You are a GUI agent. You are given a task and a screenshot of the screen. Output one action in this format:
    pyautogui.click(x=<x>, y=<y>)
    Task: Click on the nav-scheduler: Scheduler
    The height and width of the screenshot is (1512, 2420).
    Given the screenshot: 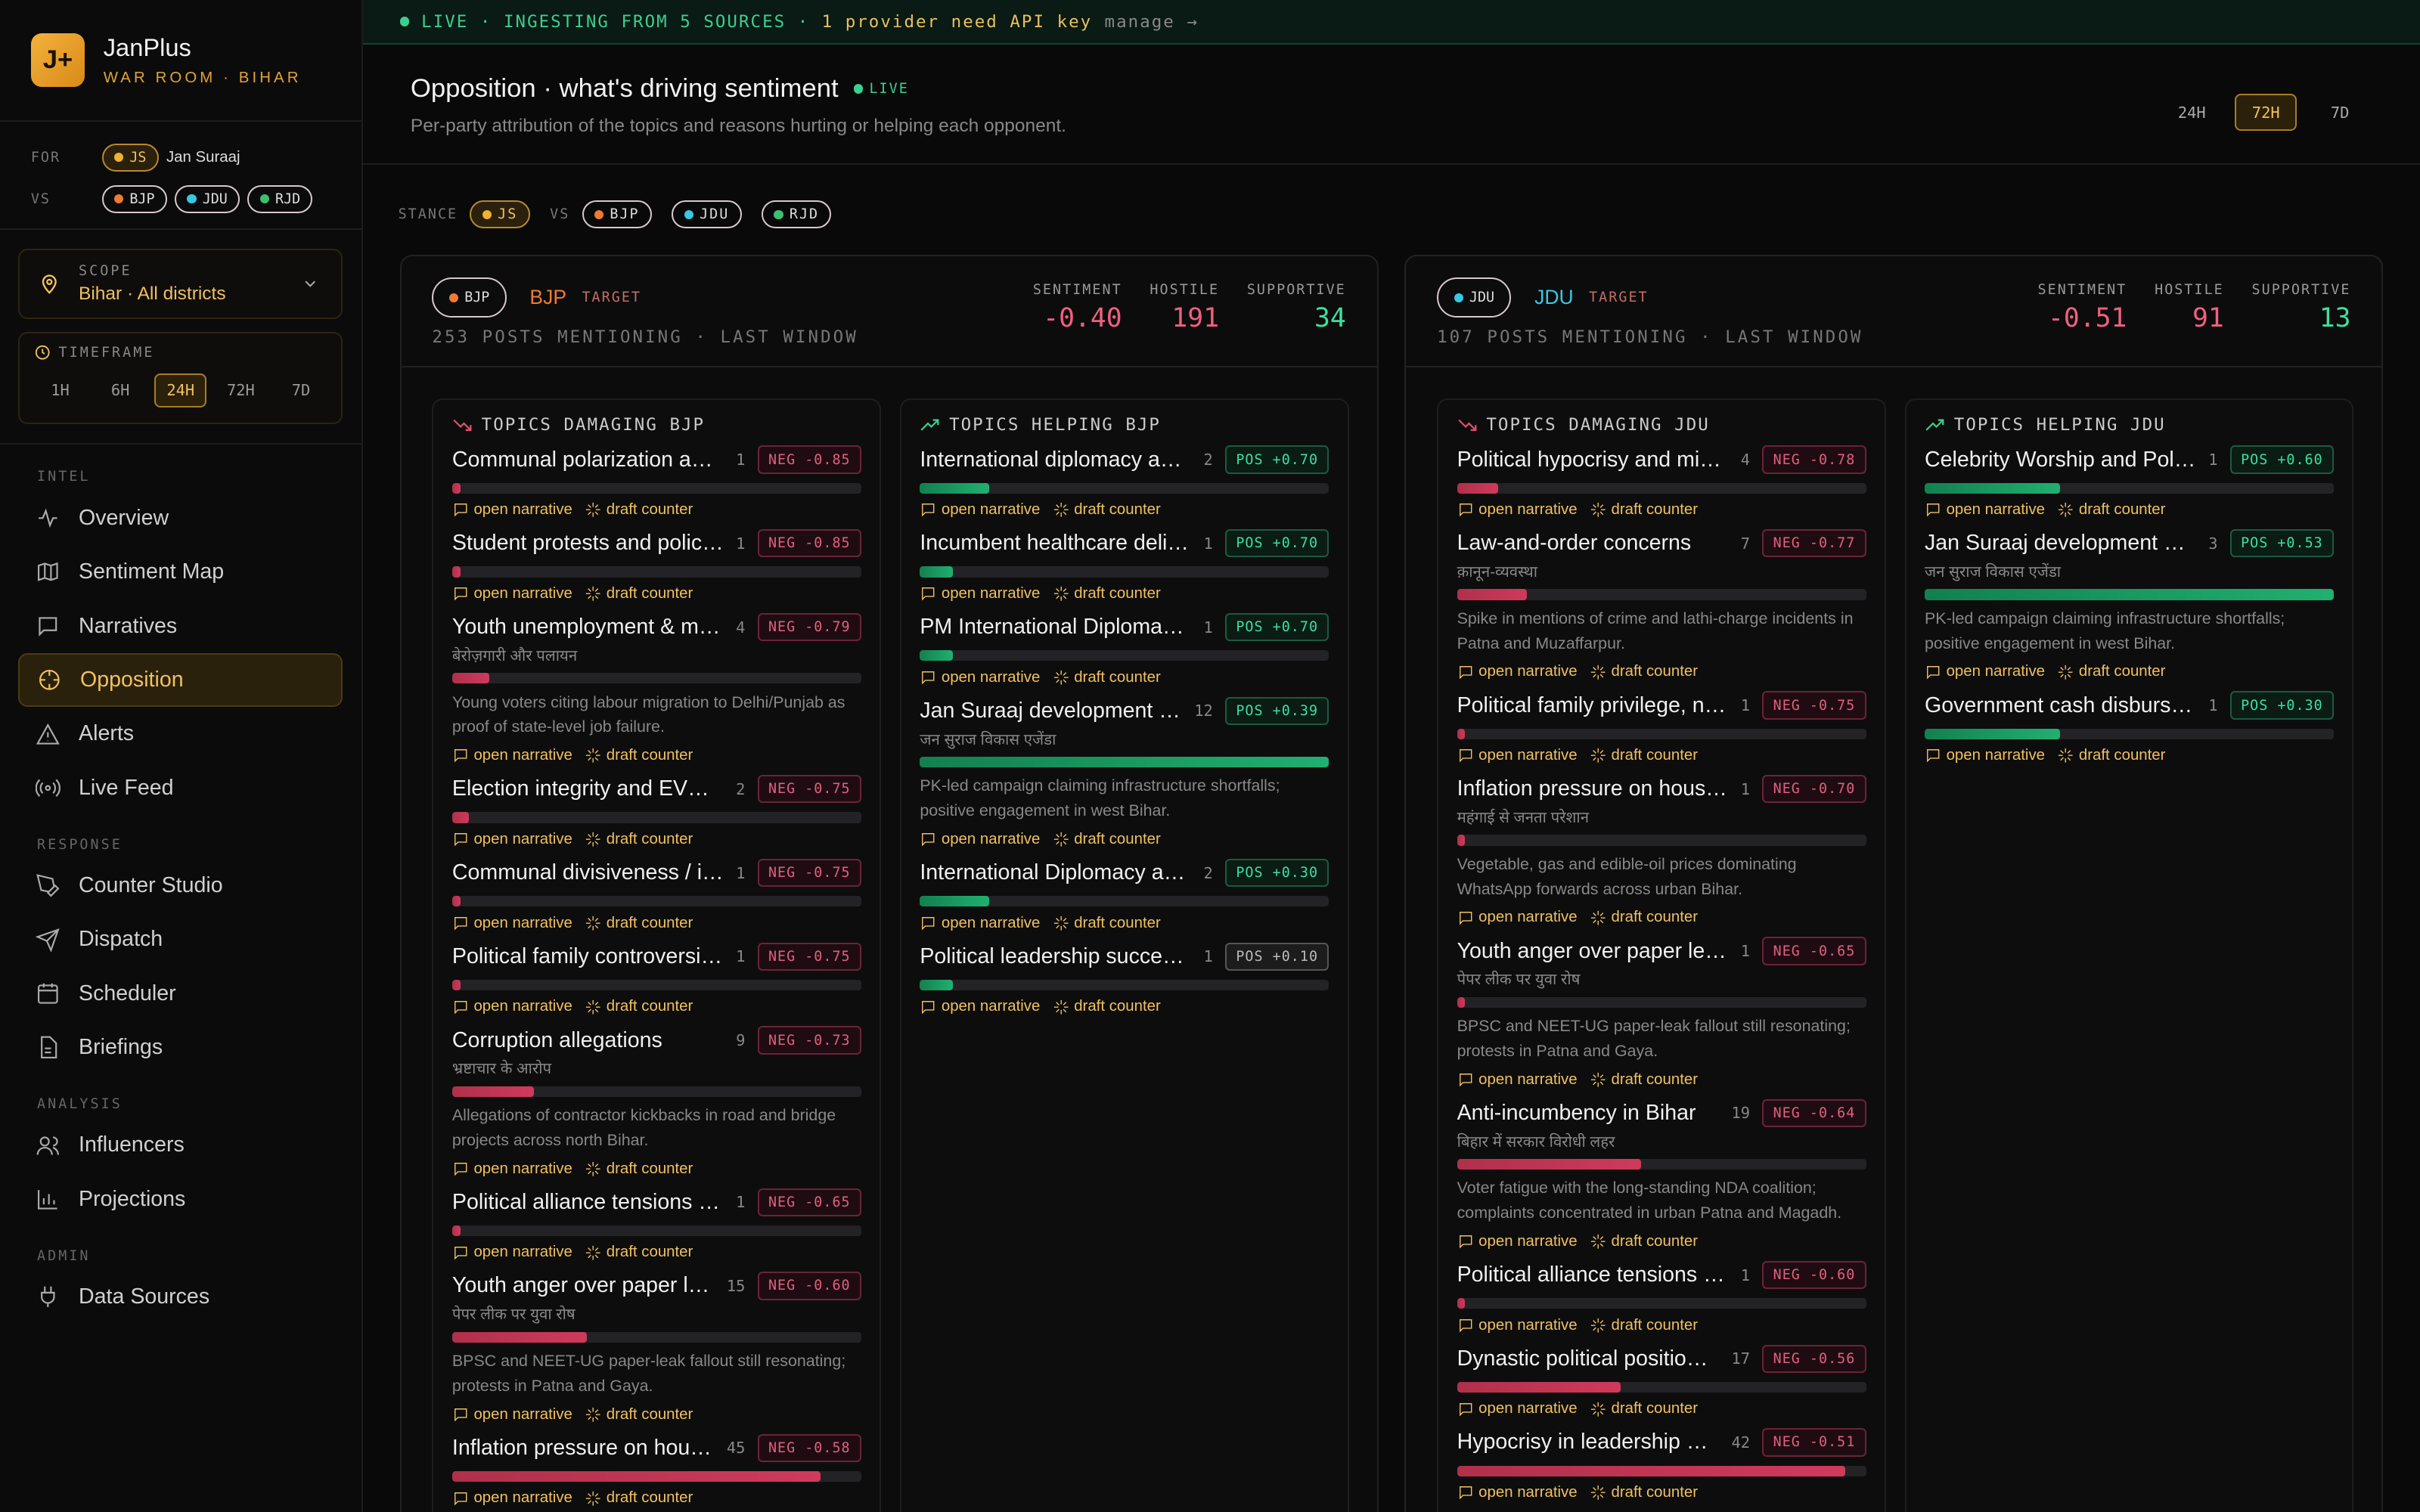 What is the action you would take?
    pyautogui.click(x=180, y=994)
    